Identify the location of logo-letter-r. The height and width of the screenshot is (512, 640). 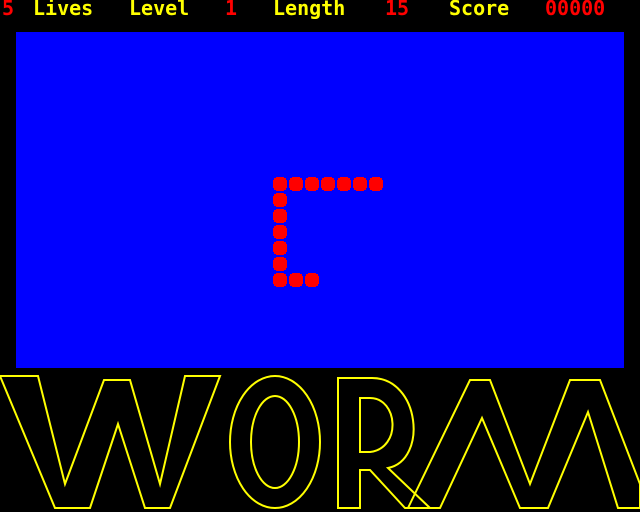
(385, 443).